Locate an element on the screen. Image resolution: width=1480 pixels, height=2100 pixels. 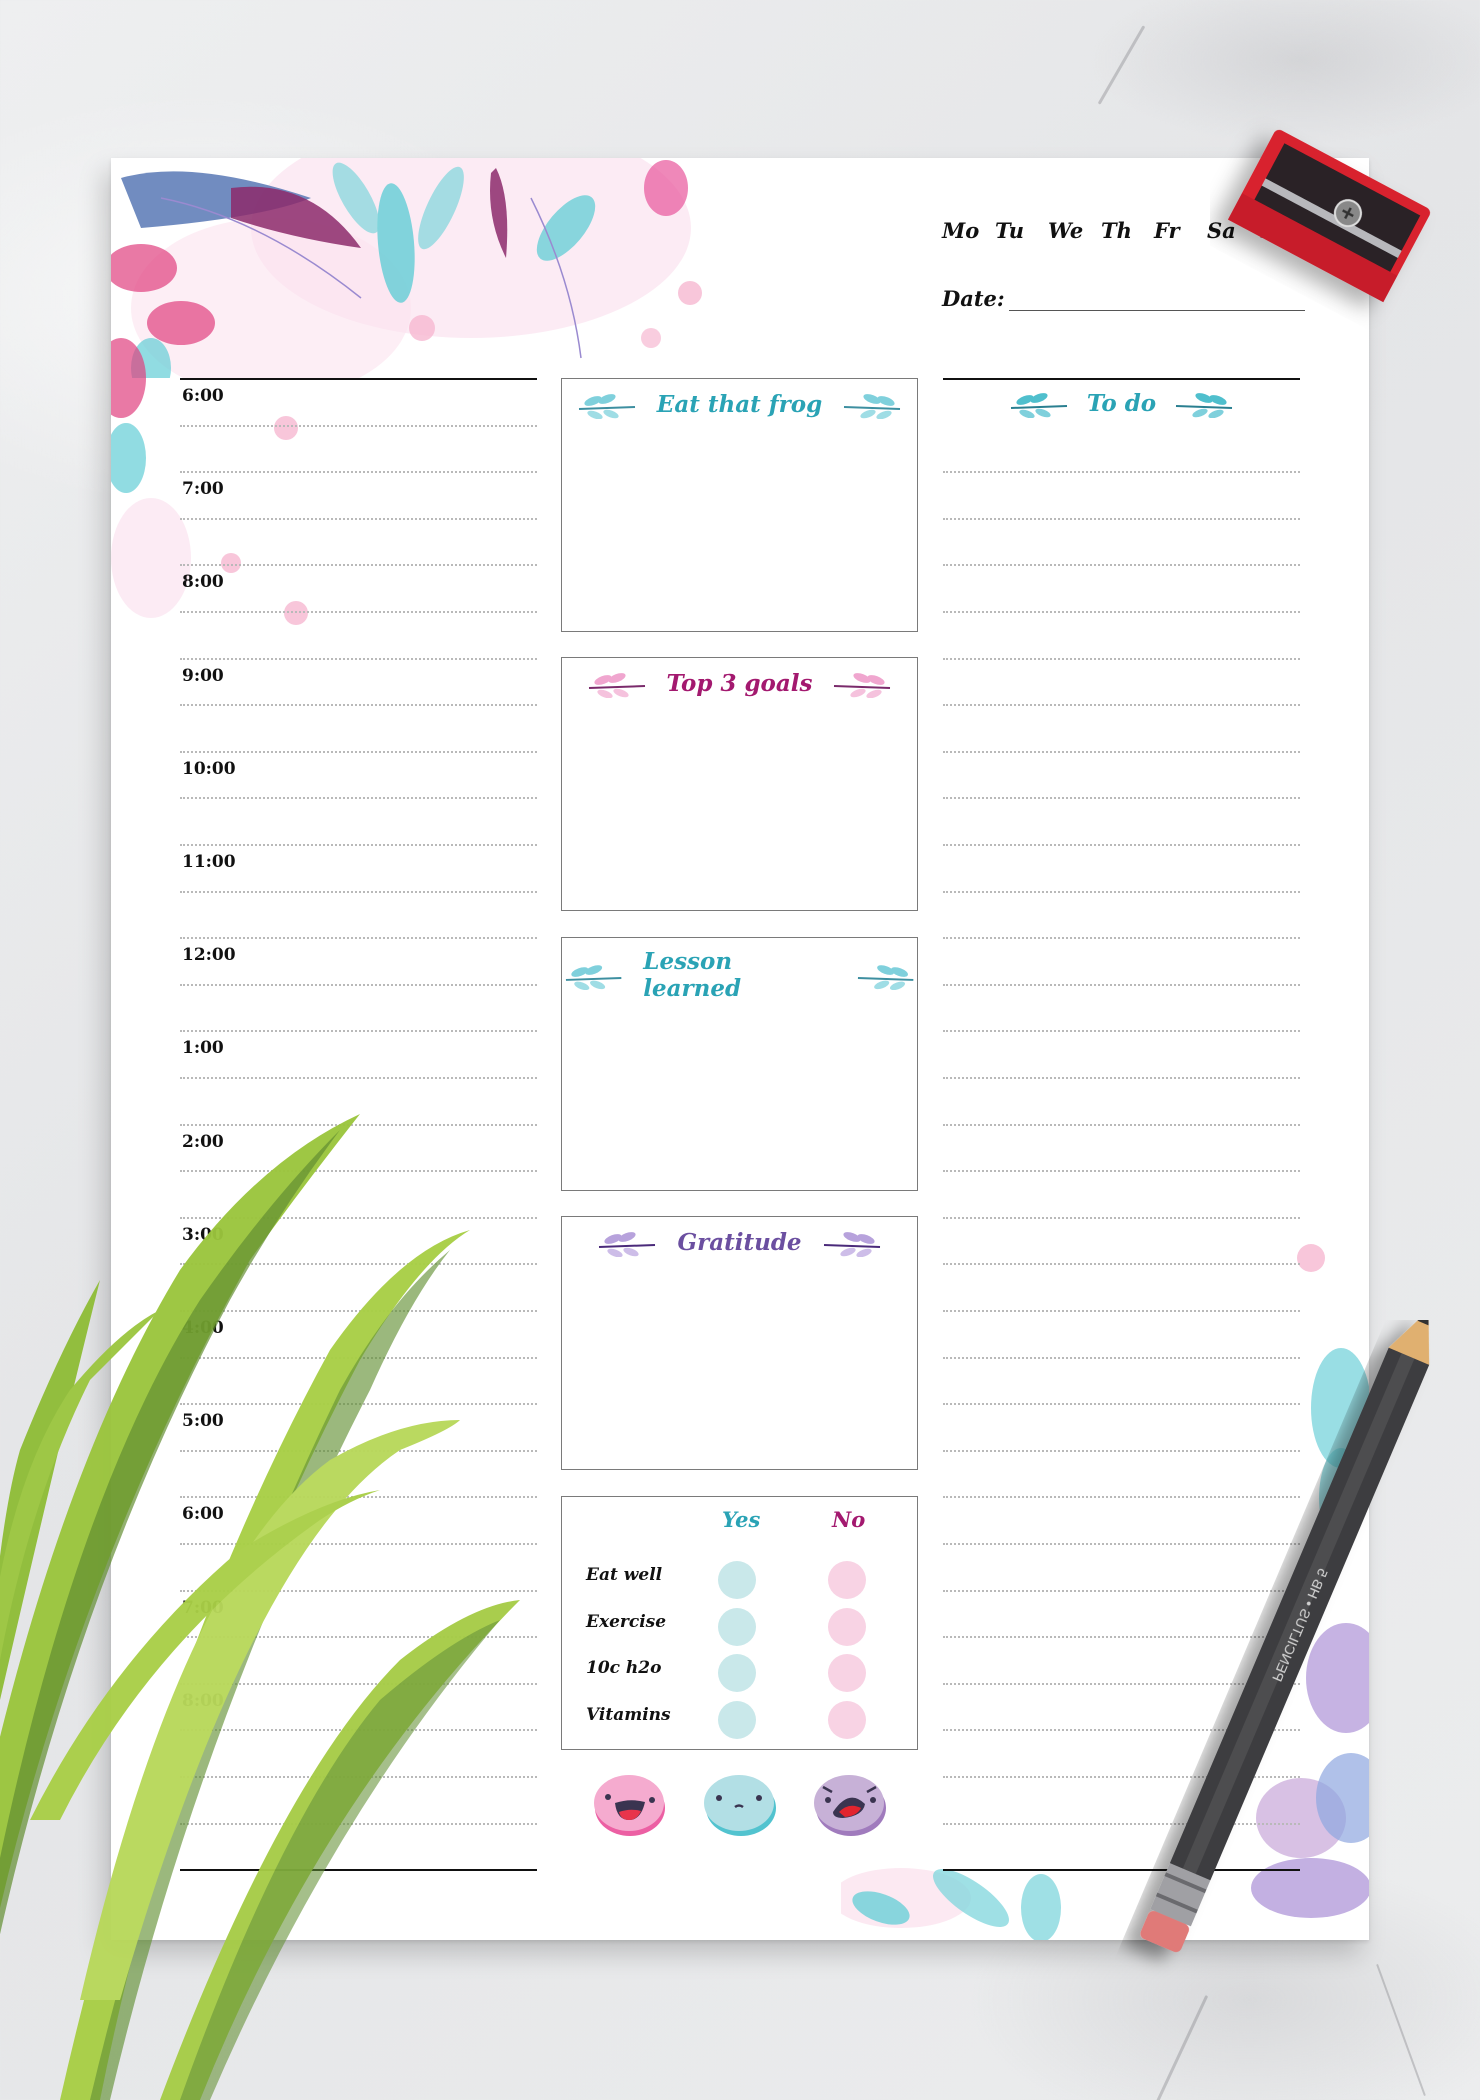
day-monday: Mo is located at coordinates (968, 230).